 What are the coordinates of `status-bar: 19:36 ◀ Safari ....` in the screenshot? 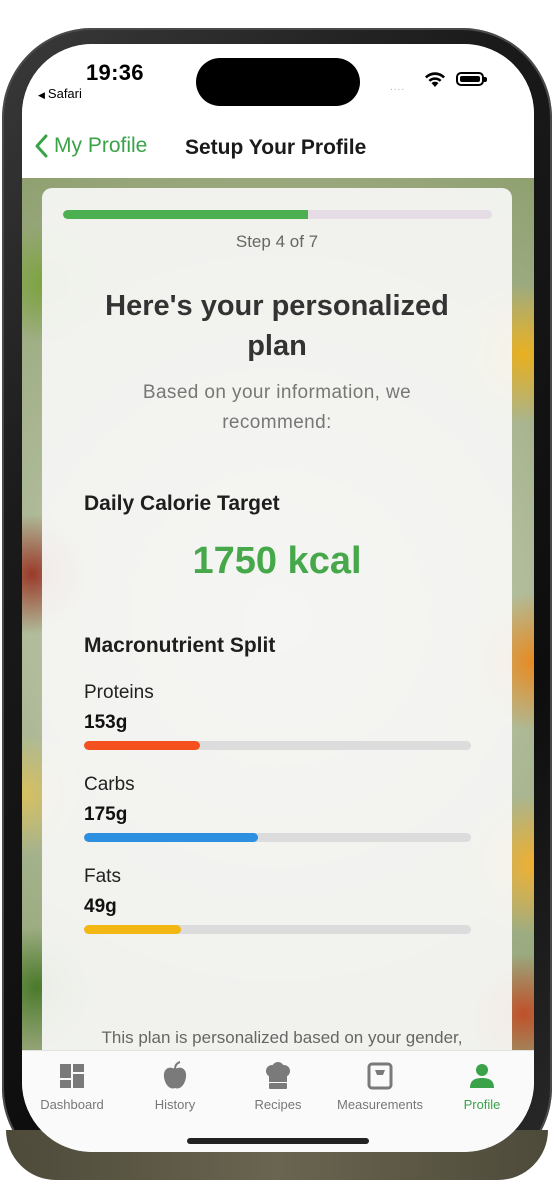 It's located at (278, 79).